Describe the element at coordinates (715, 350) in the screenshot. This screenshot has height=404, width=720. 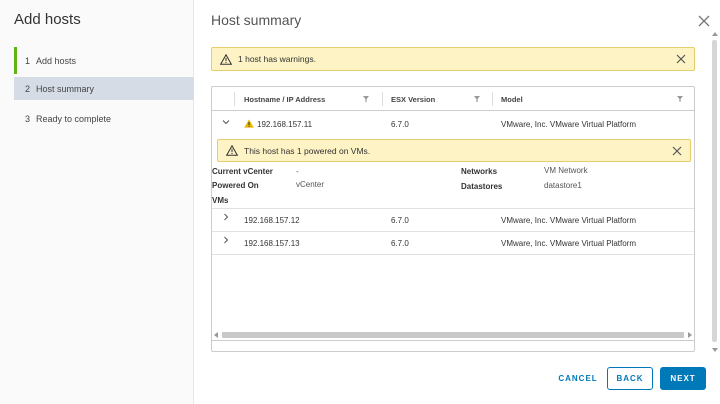
I see `scroll-down-icon` at that location.